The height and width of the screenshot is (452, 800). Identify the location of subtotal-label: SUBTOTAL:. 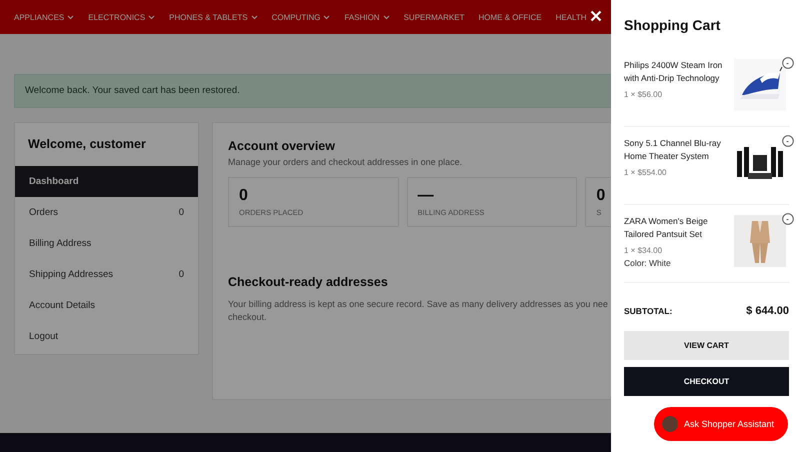
(648, 311).